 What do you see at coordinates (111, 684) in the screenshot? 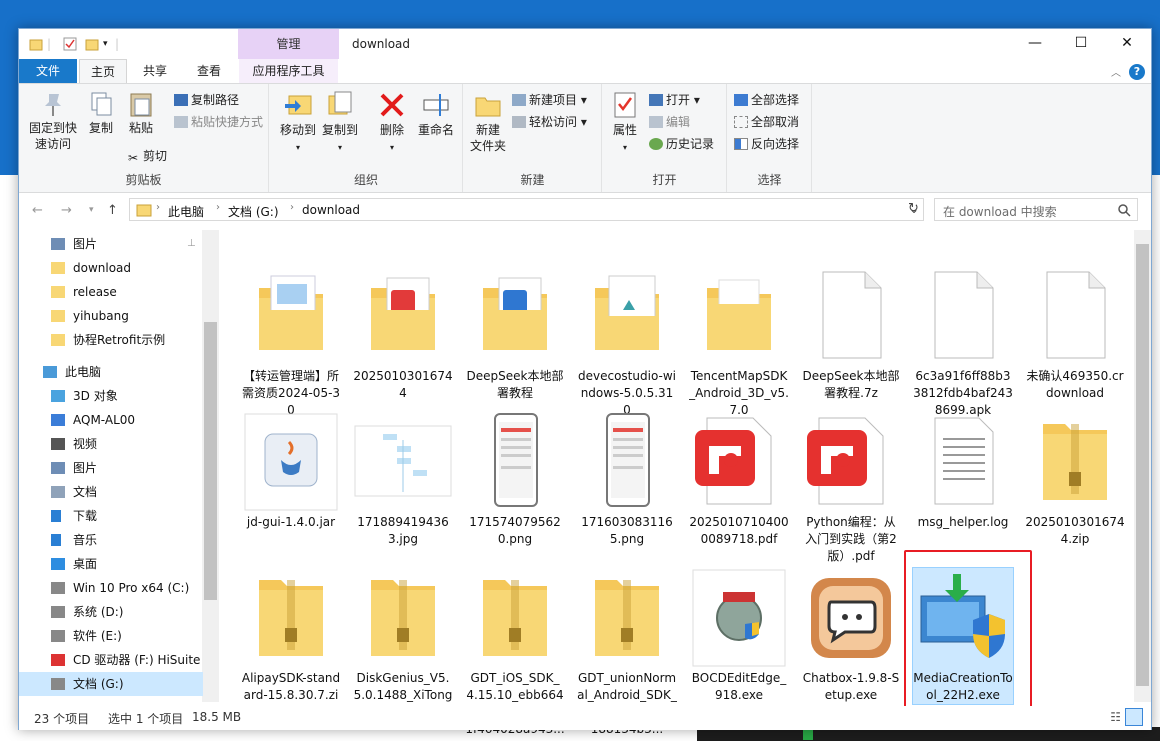
I see `nav-item: 文档 (G:)` at bounding box center [111, 684].